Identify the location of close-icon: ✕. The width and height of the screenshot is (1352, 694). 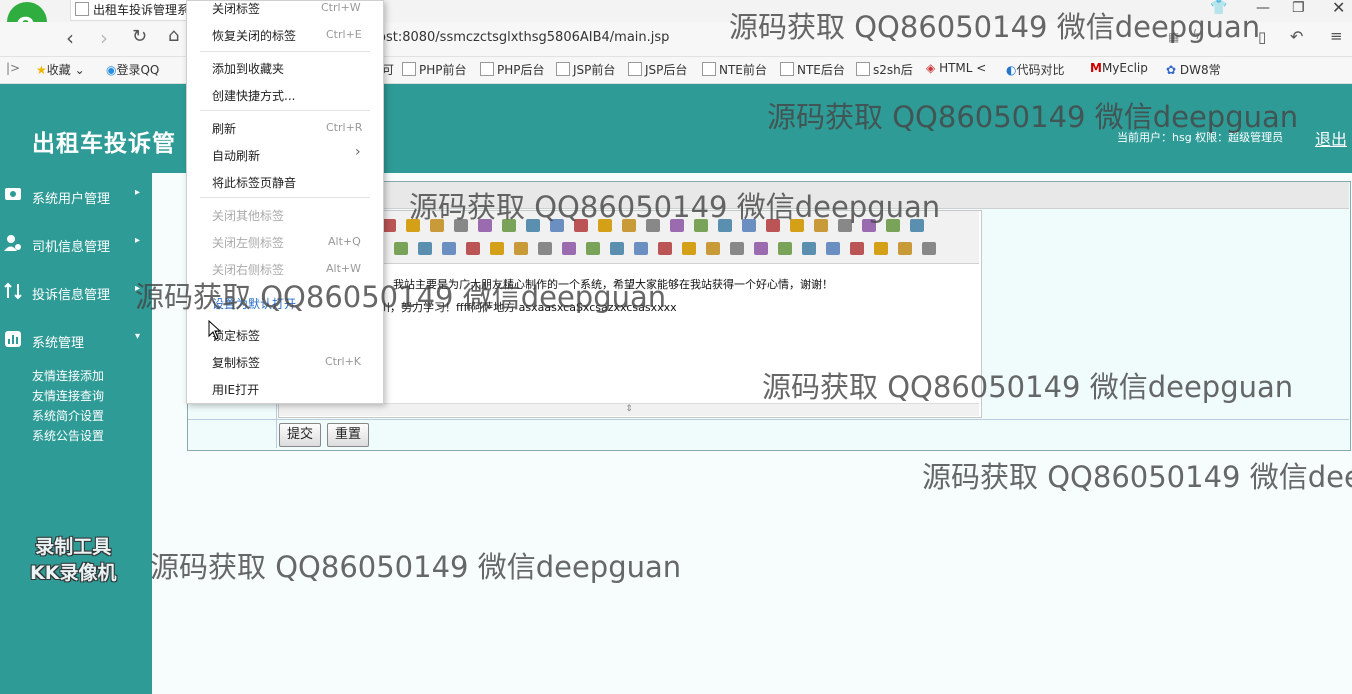
(1338, 8).